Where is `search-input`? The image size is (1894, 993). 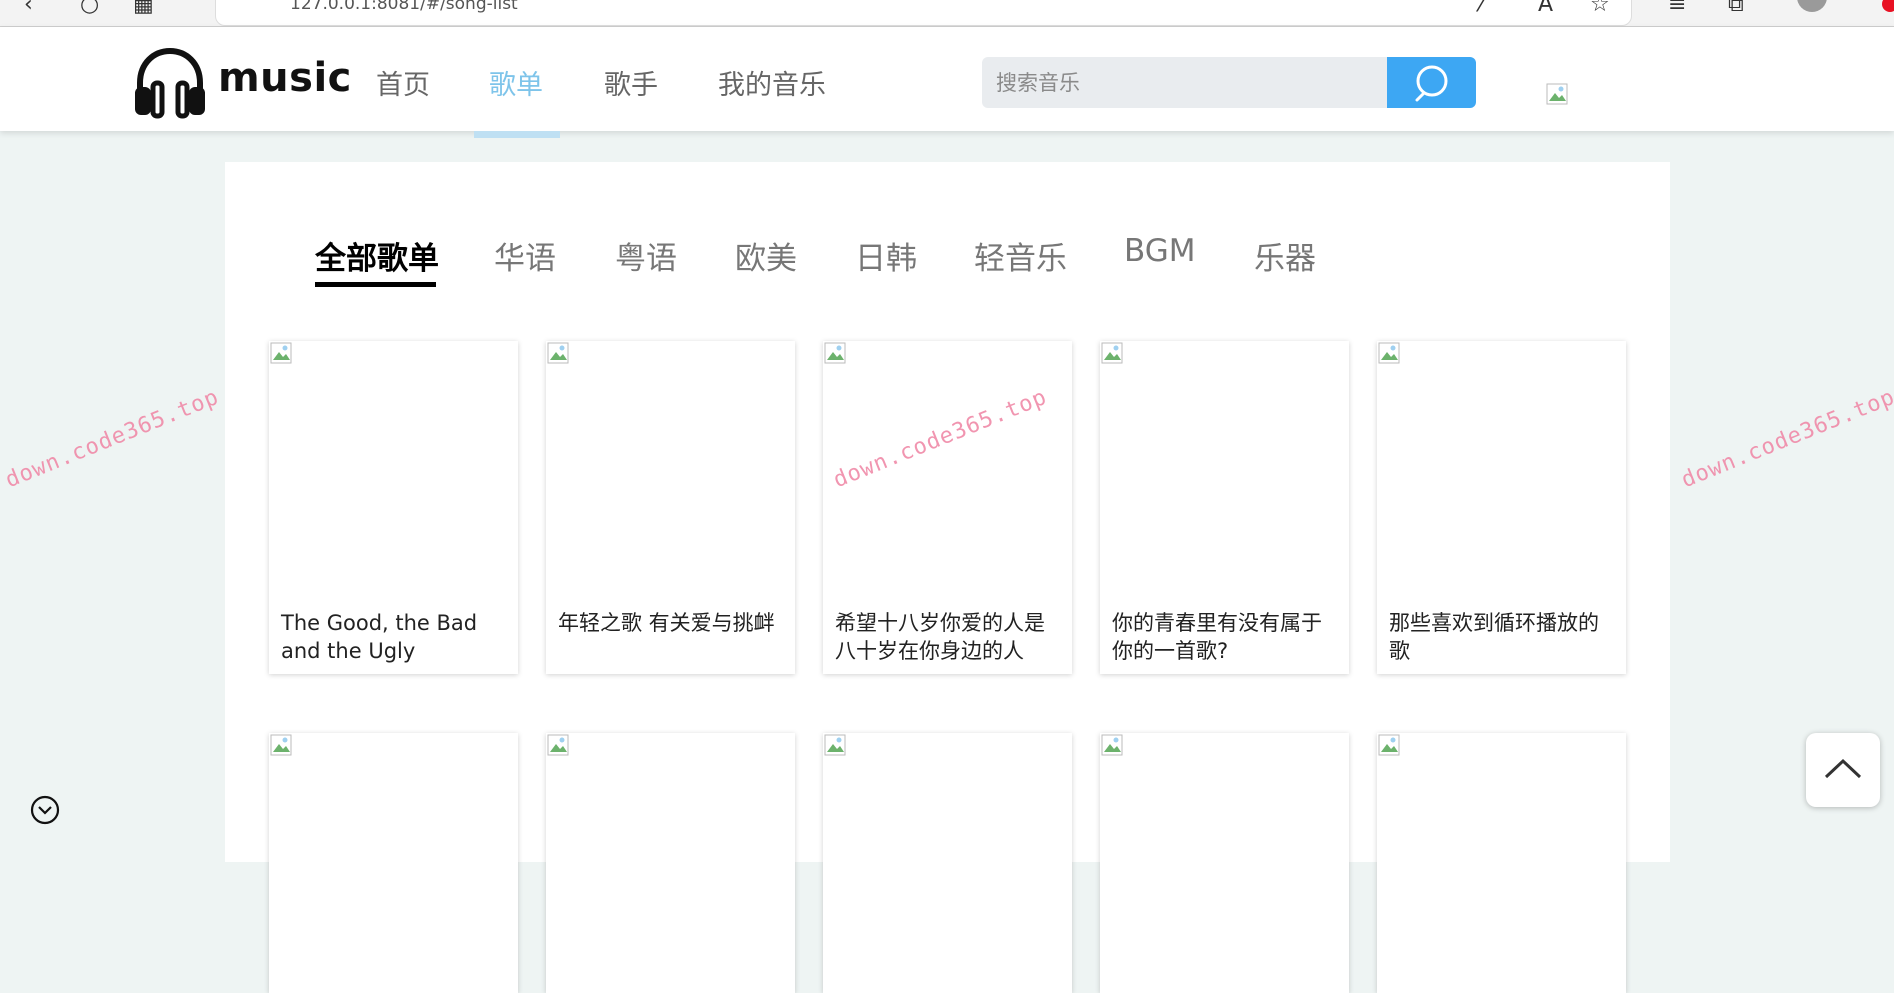
search-input is located at coordinates (1184, 82).